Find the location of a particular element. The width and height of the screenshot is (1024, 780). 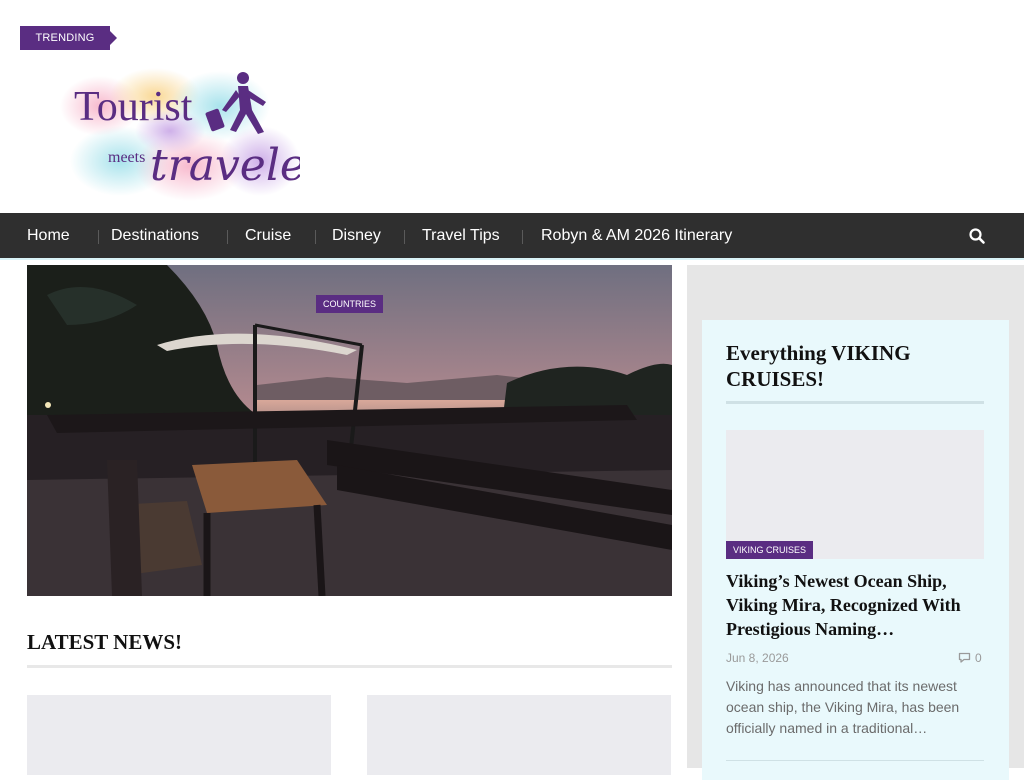

logo-word-3: traveler is located at coordinates (225, 165).